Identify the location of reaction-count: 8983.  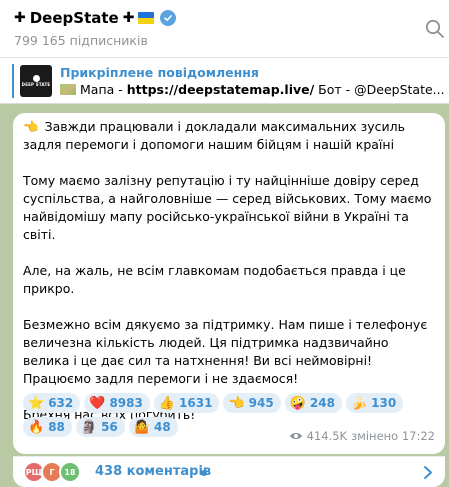
(126, 403).